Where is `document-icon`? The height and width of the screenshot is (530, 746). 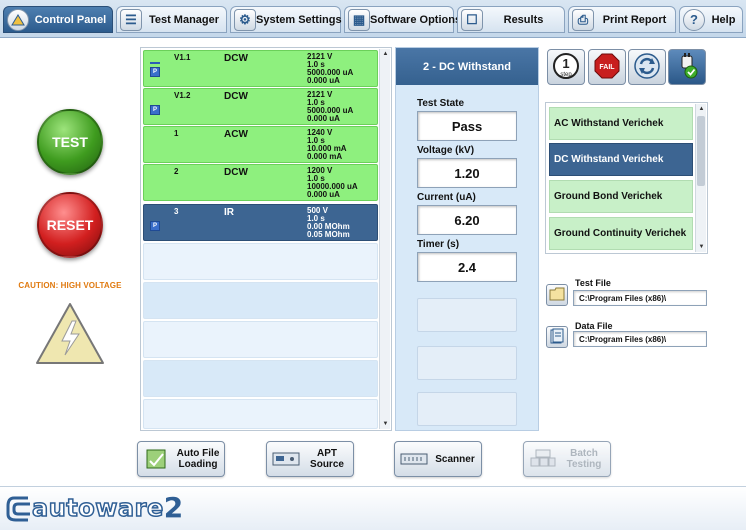
document-icon is located at coordinates (557, 337).